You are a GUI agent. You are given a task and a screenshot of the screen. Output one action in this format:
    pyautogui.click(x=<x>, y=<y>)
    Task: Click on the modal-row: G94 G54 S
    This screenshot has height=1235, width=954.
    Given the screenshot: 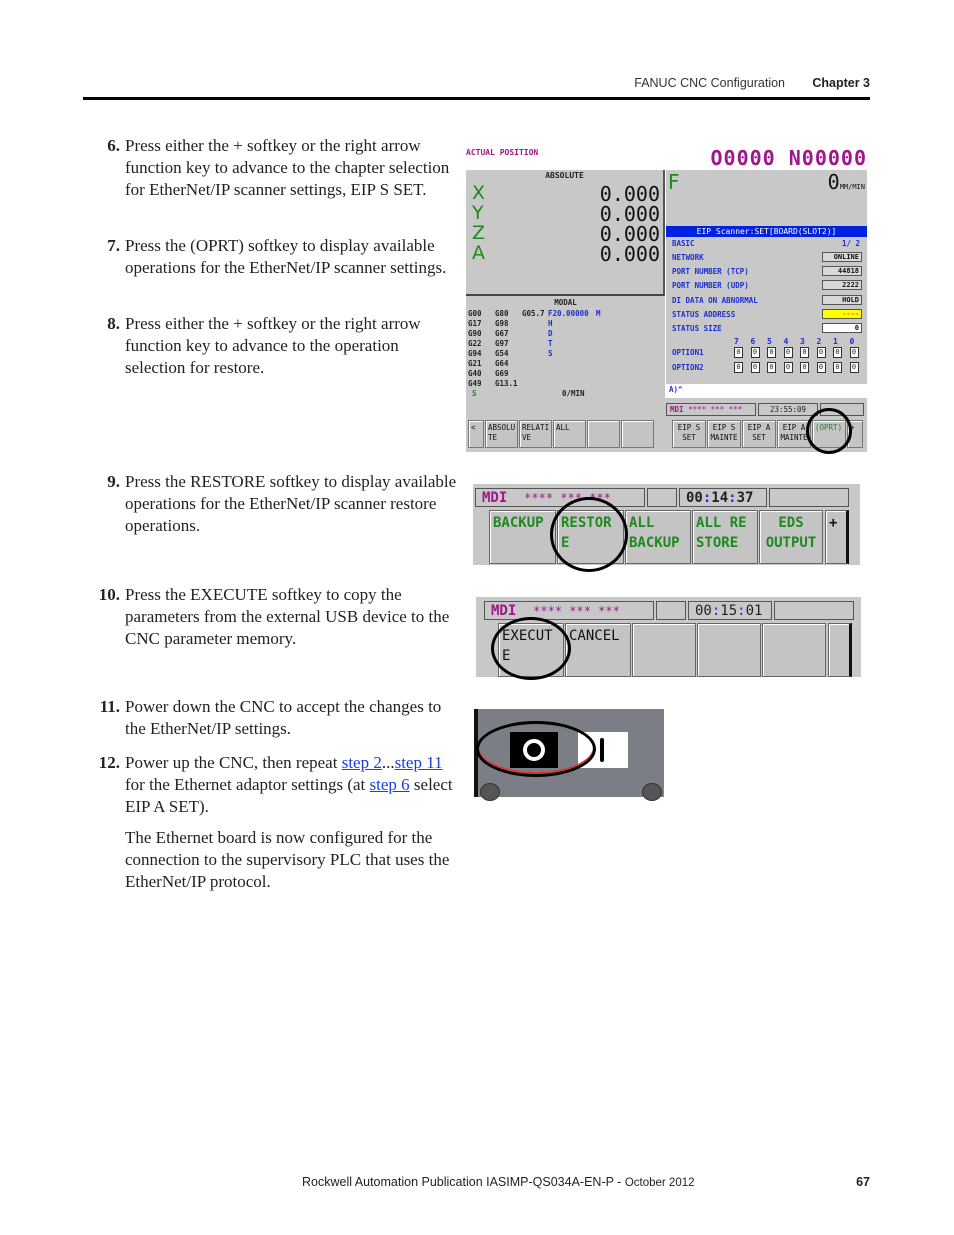 What is the action you would take?
    pyautogui.click(x=510, y=353)
    